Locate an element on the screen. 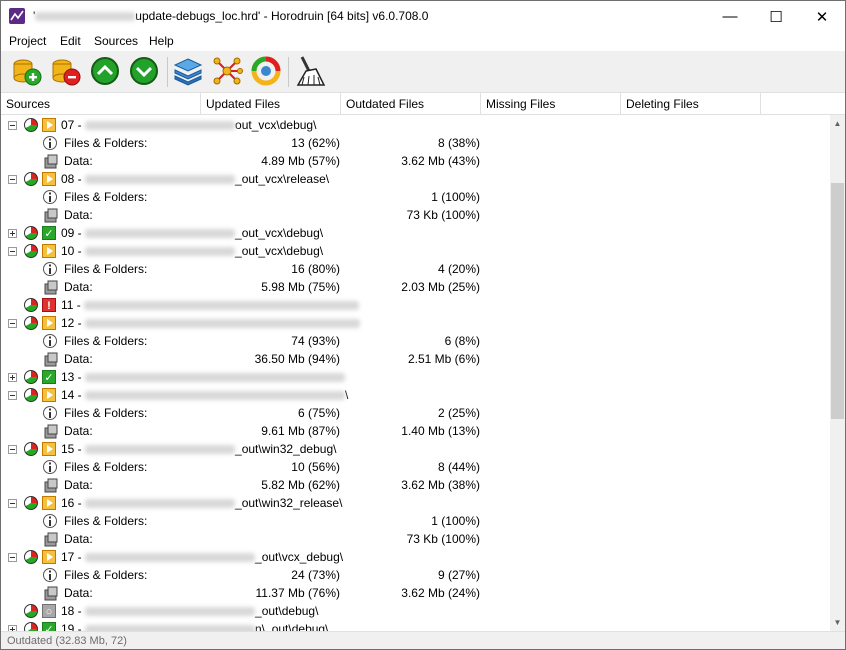  minimize-button: — is located at coordinates (730, 16).